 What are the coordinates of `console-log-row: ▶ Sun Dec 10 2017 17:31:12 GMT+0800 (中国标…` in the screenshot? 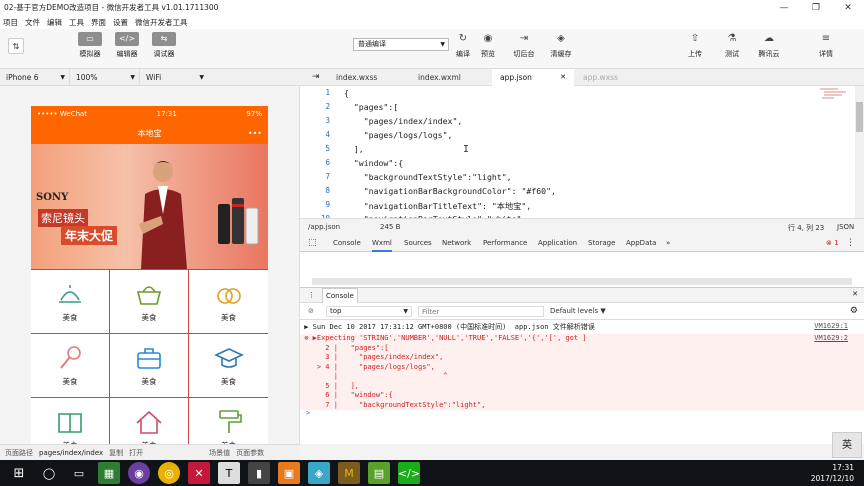 It's located at (582, 327).